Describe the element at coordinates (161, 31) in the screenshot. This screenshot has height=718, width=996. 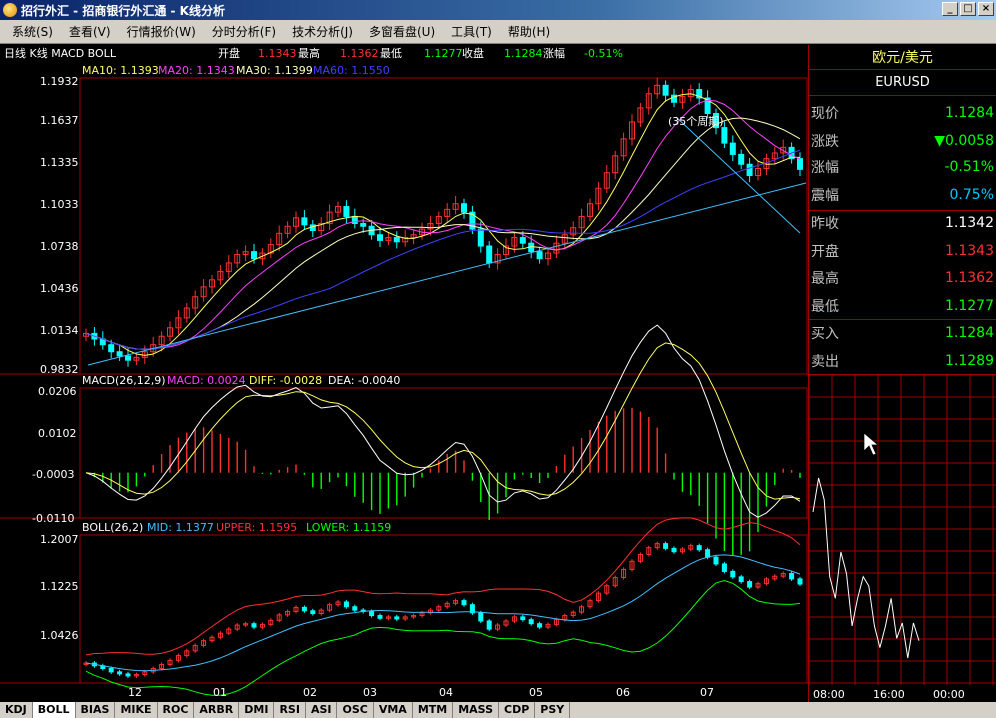
I see `menu-quotes: 行情报价(W)` at that location.